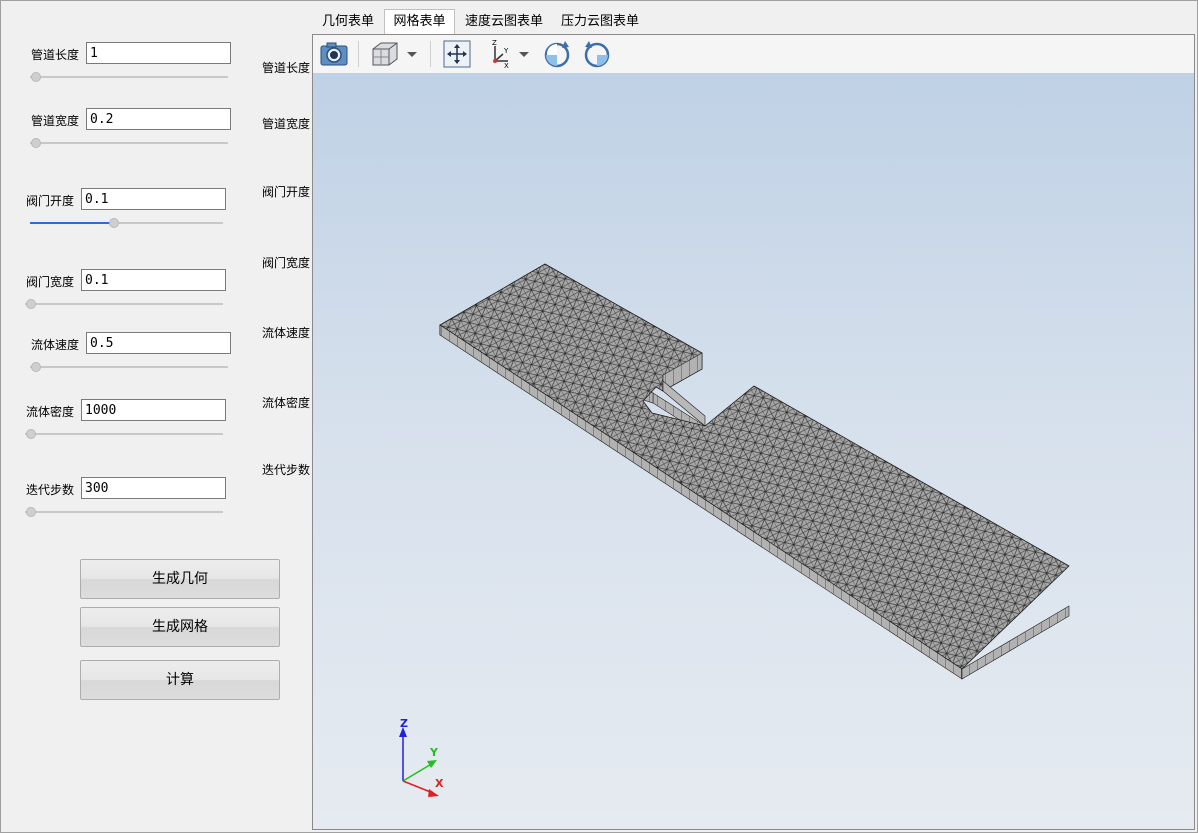 This screenshot has height=833, width=1198. What do you see at coordinates (286, 333) in the screenshot?
I see `mid-label: 流体速度` at bounding box center [286, 333].